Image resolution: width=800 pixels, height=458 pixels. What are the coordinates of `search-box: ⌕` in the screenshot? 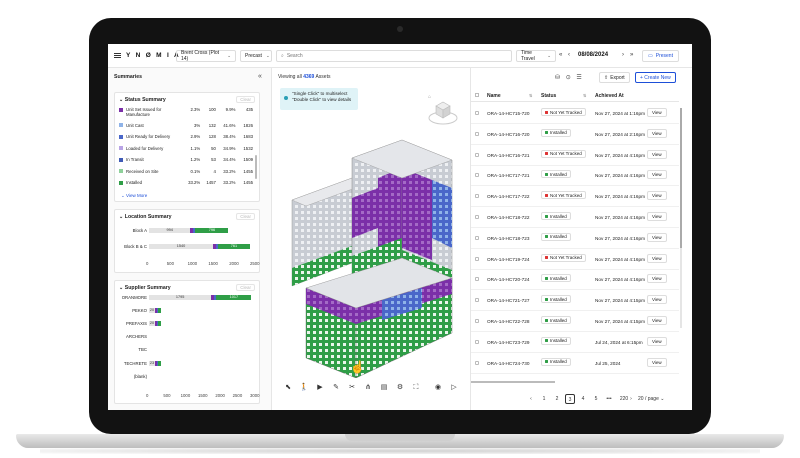 It's located at (394, 56).